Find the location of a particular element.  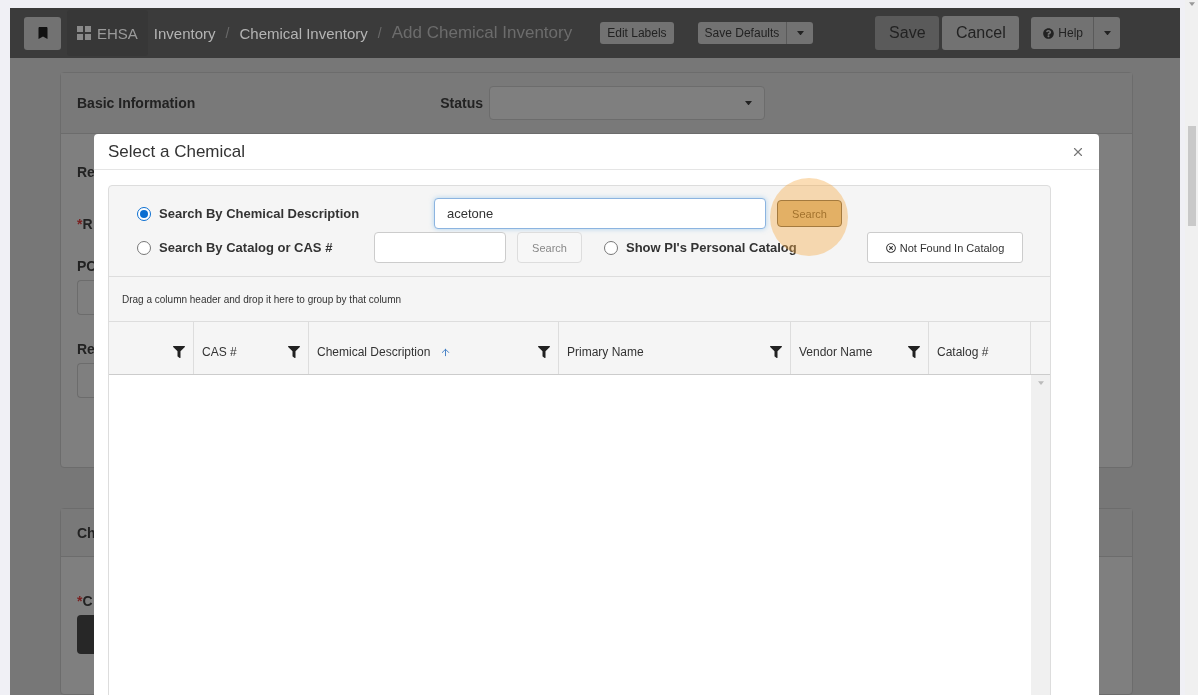

bookmark-icon is located at coordinates (42, 33).